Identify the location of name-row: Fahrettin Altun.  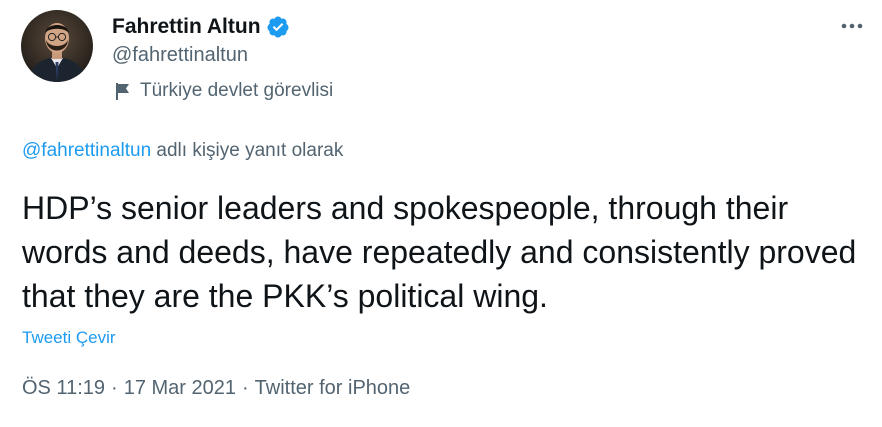
(201, 27).